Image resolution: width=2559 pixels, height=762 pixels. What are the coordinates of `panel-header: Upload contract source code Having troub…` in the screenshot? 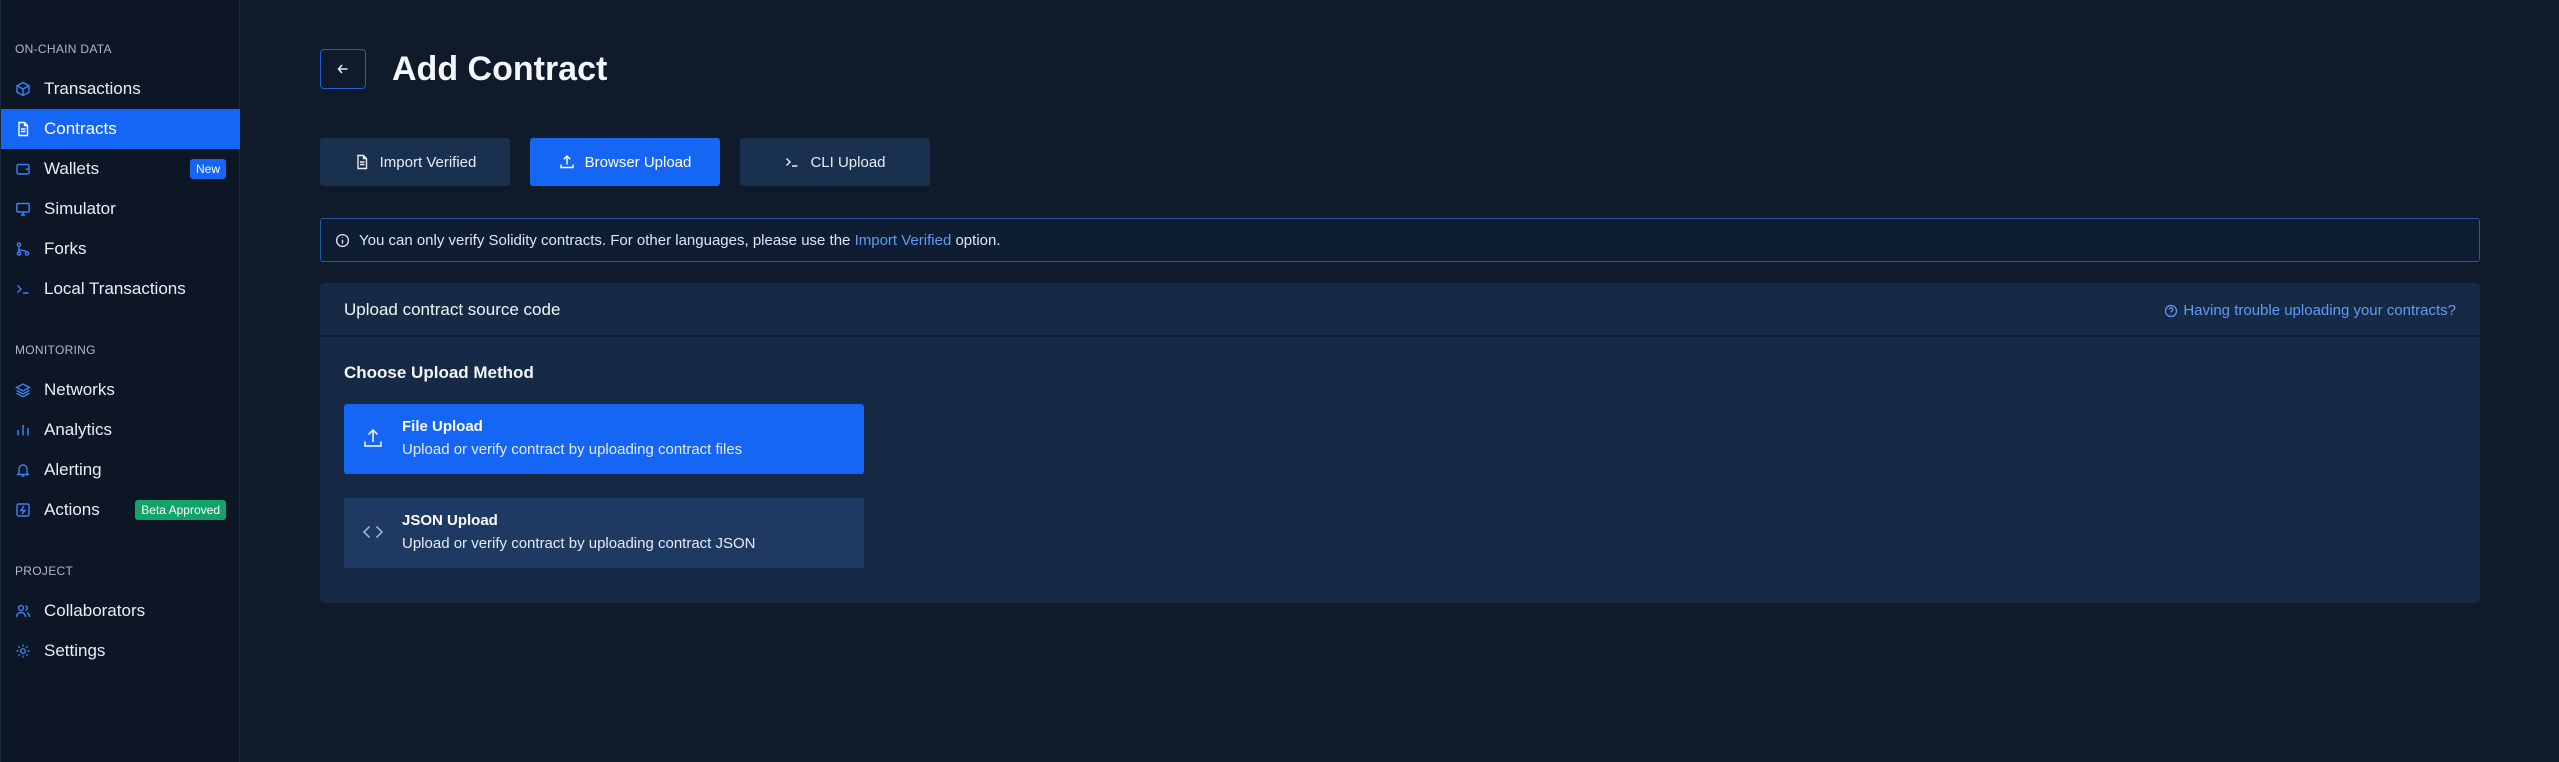 It's located at (1400, 310).